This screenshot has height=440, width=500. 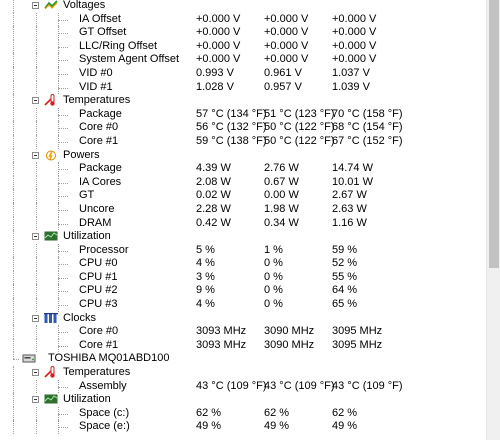 I want to click on current-value: 2.28 W, so click(x=213, y=208).